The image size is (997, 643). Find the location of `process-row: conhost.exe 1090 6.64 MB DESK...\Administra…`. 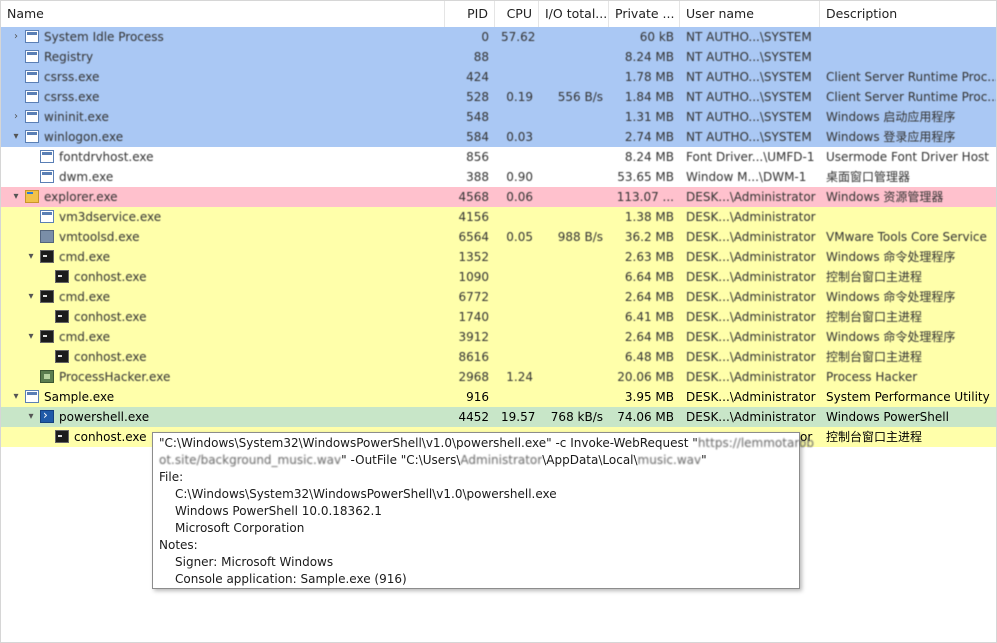

process-row: conhost.exe 1090 6.64 MB DESK...\Administra… is located at coordinates (498, 277).